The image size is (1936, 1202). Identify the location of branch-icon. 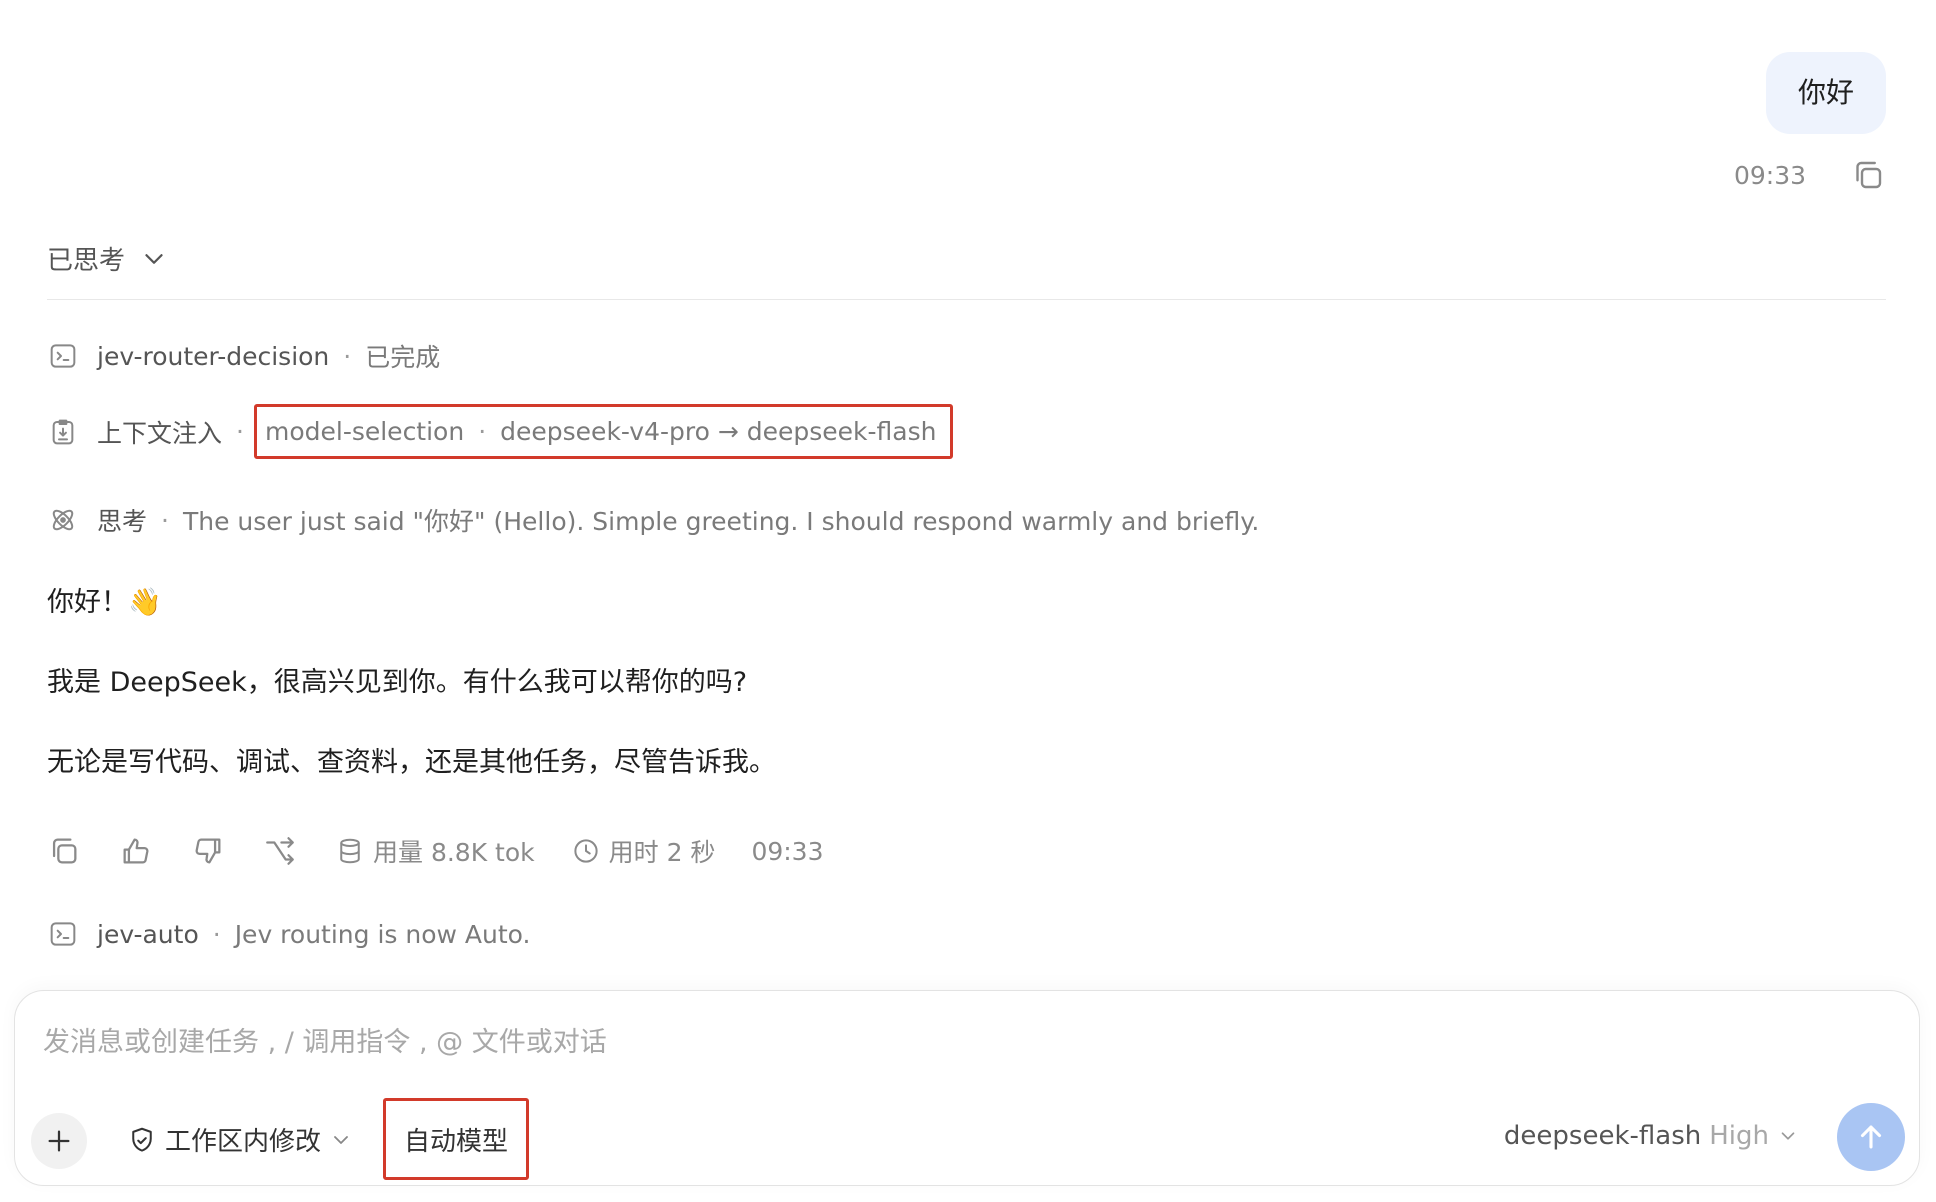
(280, 851).